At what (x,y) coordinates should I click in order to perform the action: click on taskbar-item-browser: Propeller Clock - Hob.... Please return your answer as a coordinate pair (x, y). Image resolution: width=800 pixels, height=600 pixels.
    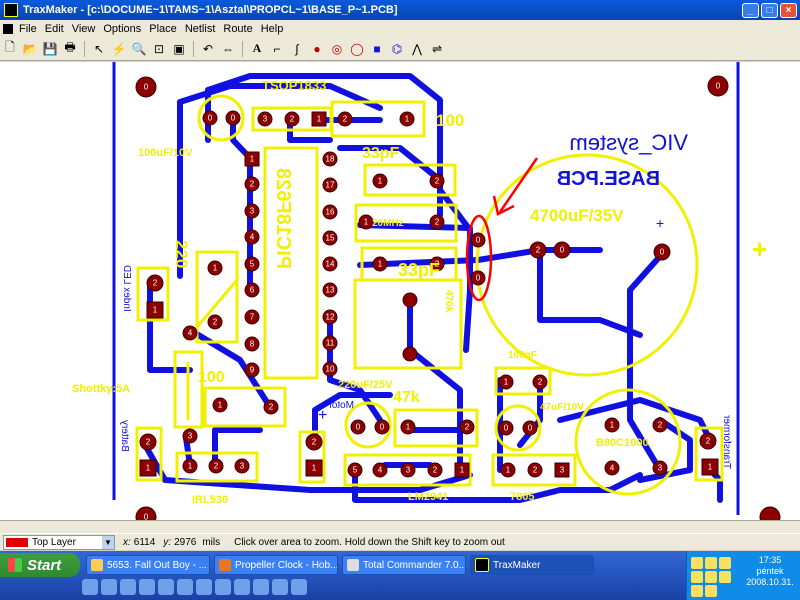
    Looking at the image, I should click on (276, 565).